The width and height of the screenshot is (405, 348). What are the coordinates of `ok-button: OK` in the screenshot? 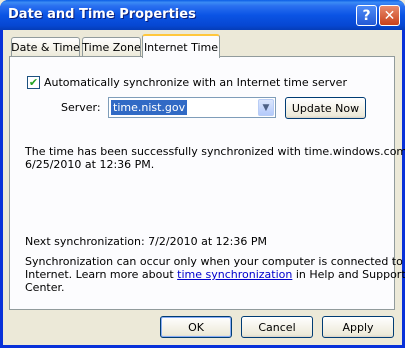 It's located at (196, 327).